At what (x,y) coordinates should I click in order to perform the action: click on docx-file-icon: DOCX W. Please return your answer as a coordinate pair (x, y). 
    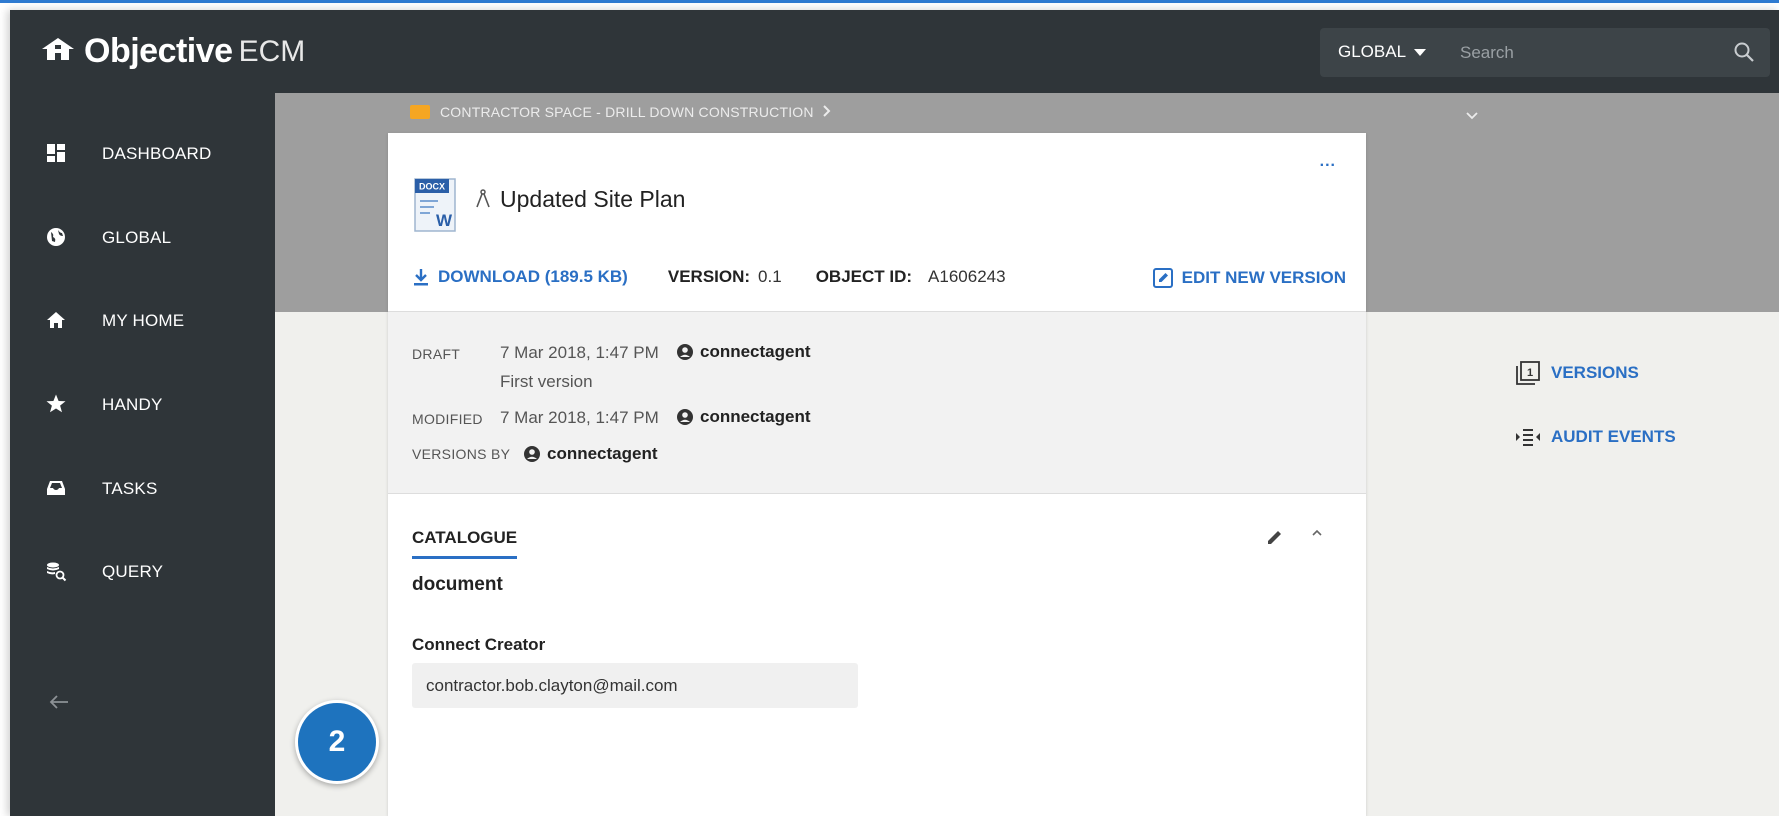
    Looking at the image, I should click on (435, 207).